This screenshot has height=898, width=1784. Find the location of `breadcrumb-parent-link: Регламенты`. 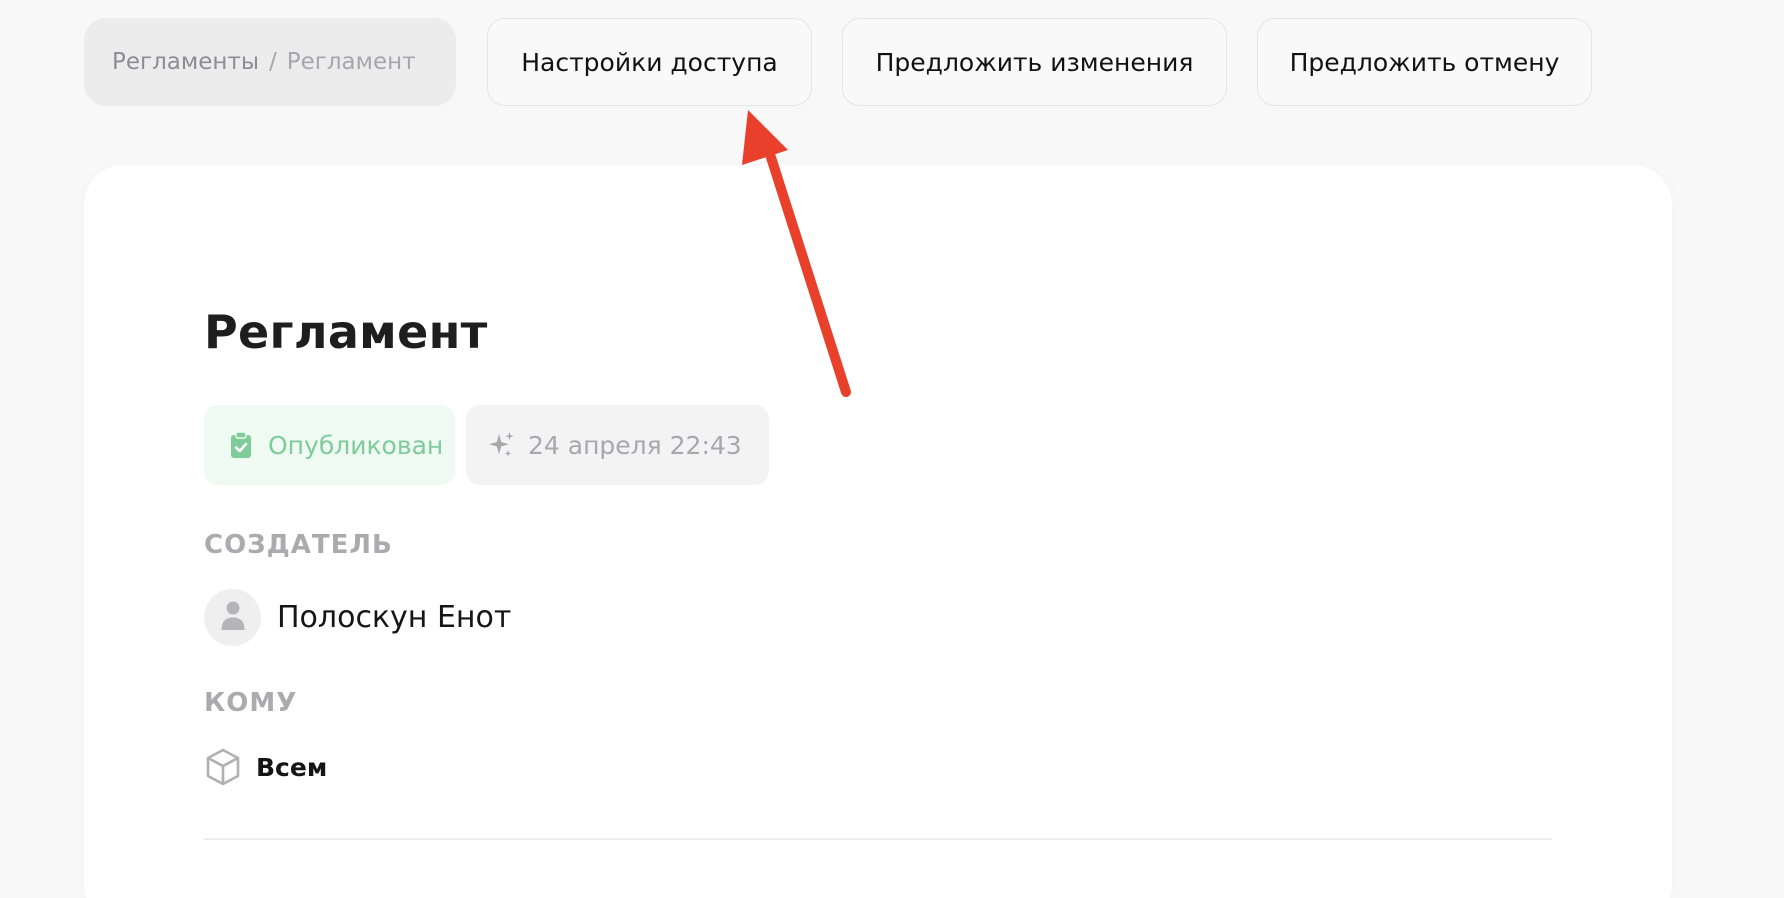

breadcrumb-parent-link: Регламенты is located at coordinates (185, 62).